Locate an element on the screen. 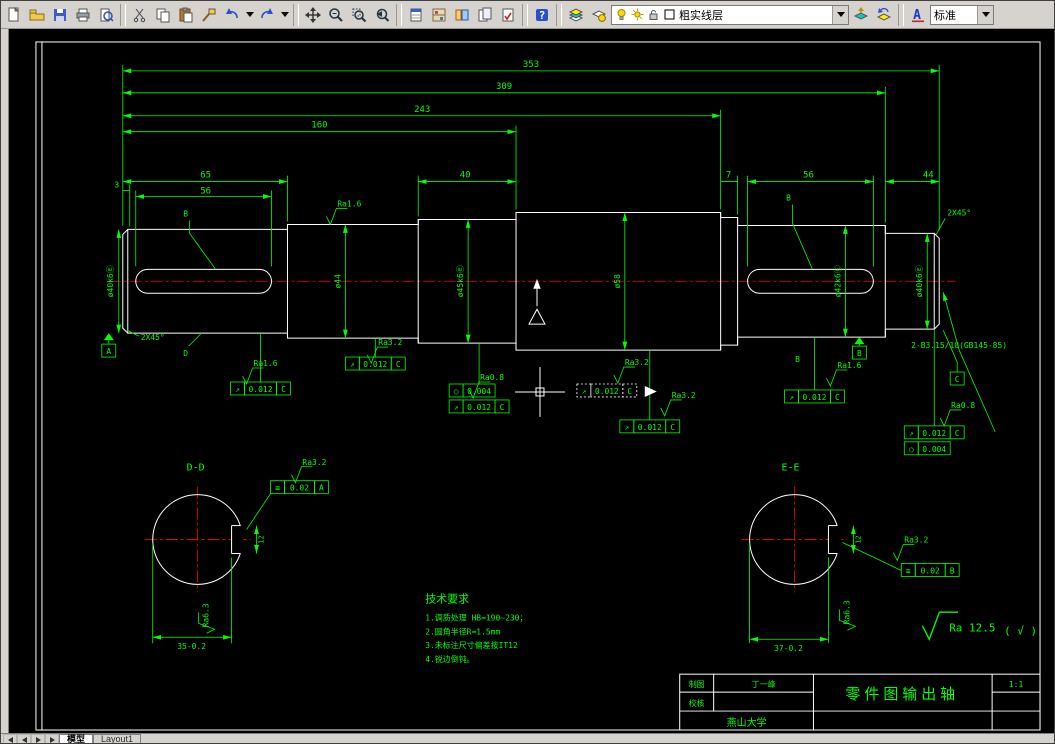 This screenshot has height=744, width=1055. next-tab-icon is located at coordinates (38, 739).